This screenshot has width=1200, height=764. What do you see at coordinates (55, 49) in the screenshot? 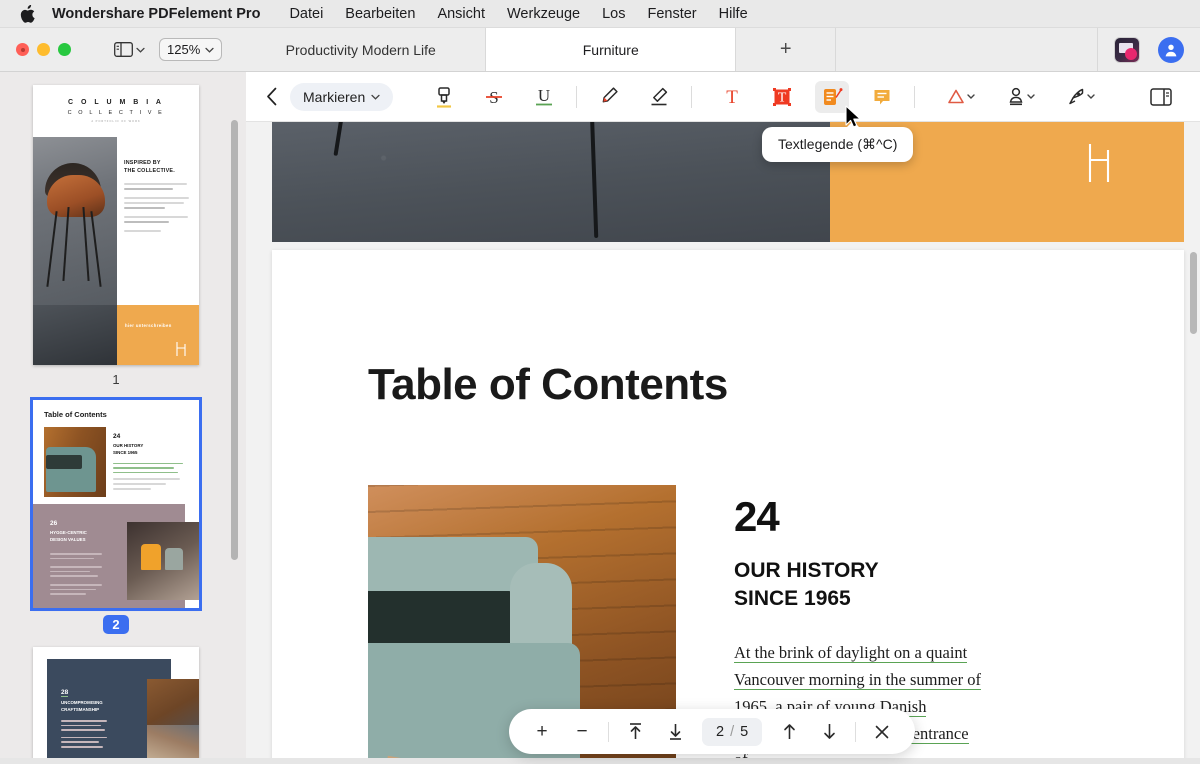
I see `window-traffic-lights` at bounding box center [55, 49].